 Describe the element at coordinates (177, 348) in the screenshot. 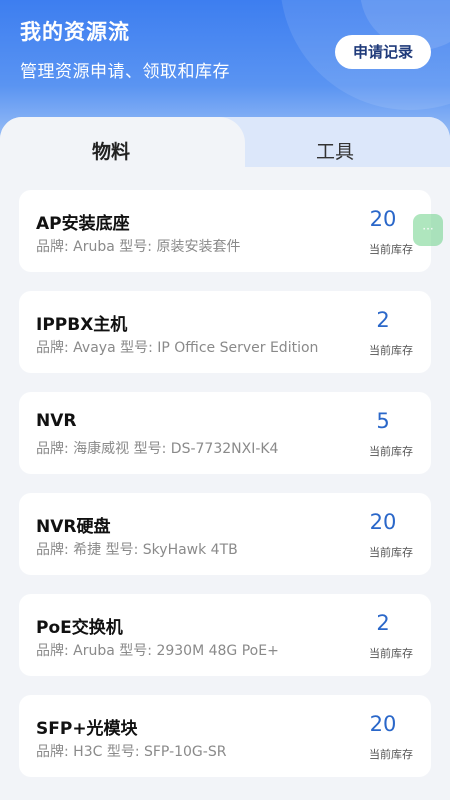

I see `item-brand-model: 品牌: Avaya 型号: IP Office Server Edition` at that location.